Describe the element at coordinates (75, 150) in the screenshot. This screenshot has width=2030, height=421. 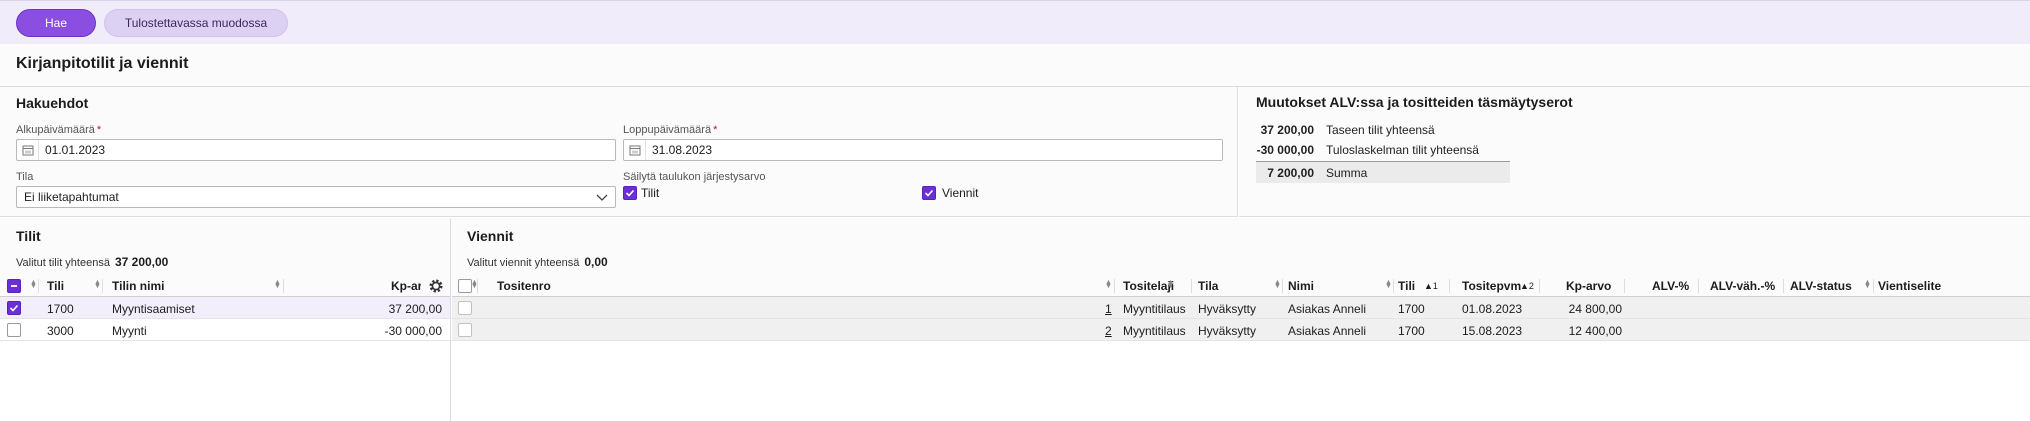
I see `start-date-value: 01.01.2023` at that location.